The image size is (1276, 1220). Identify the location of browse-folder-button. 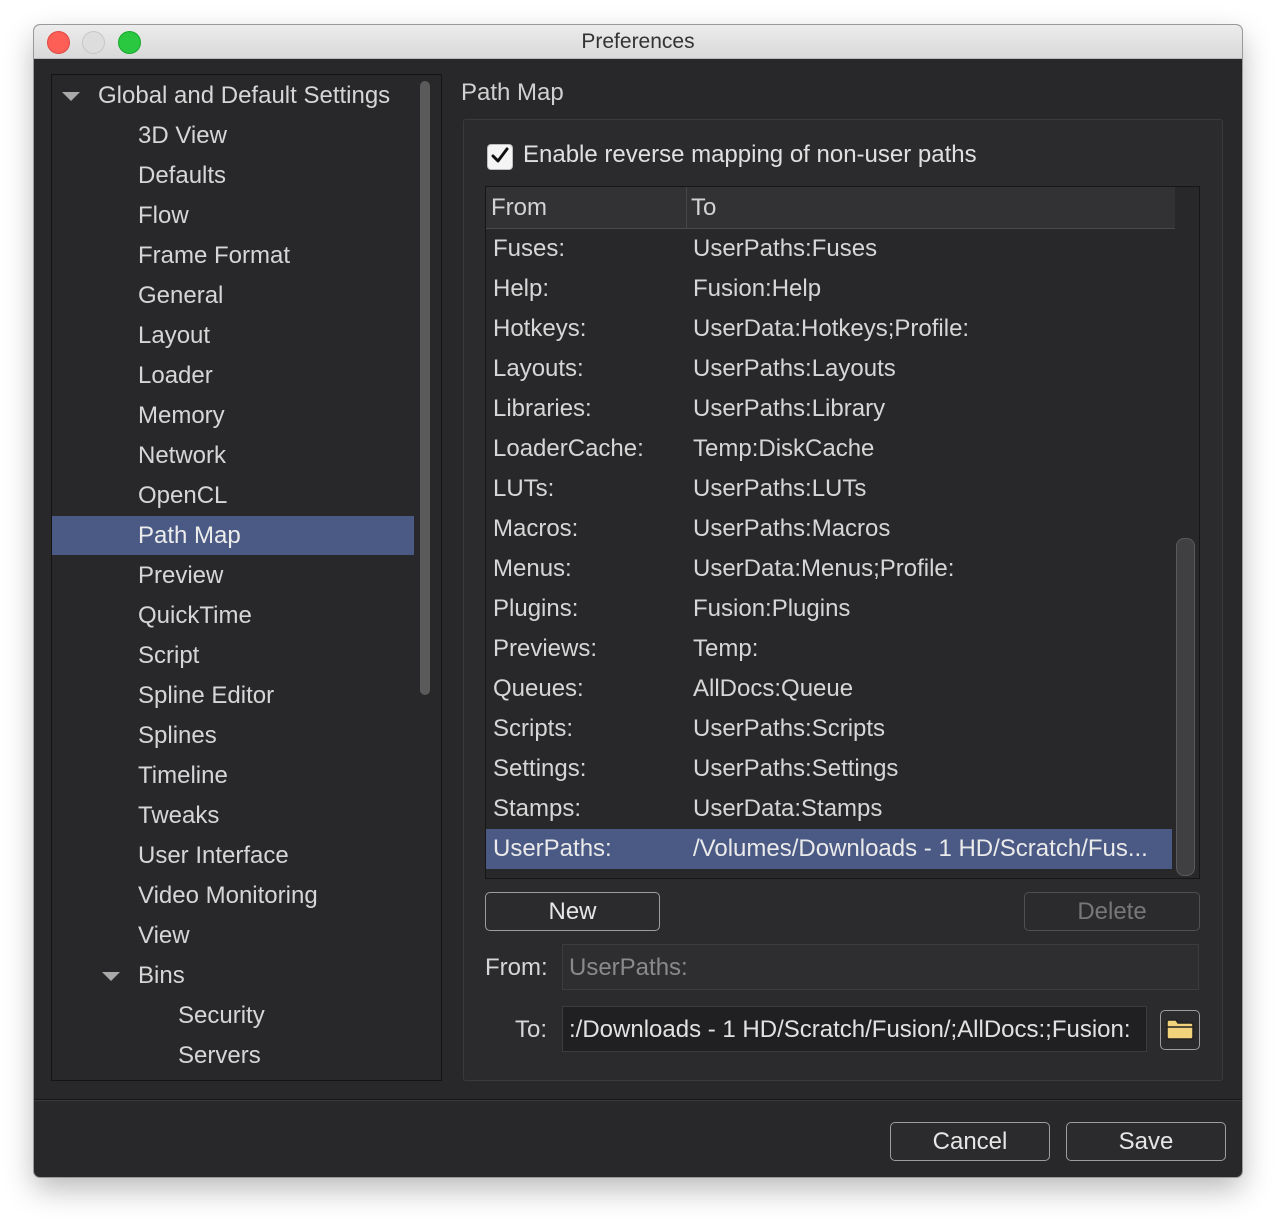
(1180, 1030).